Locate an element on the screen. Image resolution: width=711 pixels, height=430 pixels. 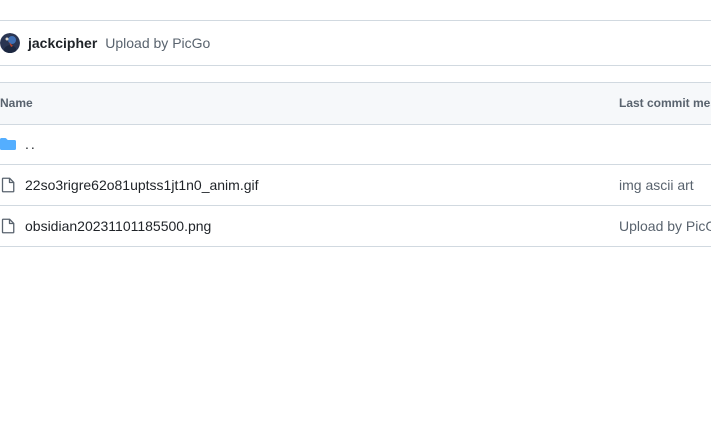
commit-author-link: jackcipher is located at coordinates (62, 43).